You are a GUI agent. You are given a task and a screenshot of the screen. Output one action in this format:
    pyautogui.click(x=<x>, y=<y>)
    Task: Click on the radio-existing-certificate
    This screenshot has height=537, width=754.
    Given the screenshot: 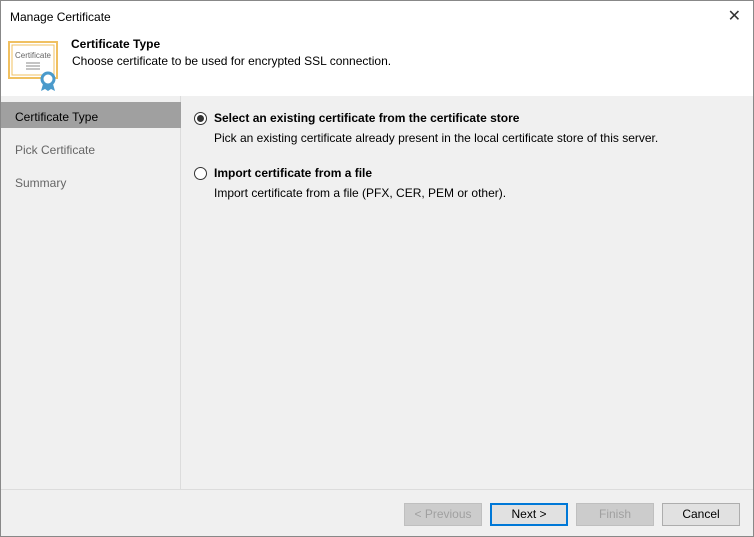 What is the action you would take?
    pyautogui.click(x=200, y=118)
    